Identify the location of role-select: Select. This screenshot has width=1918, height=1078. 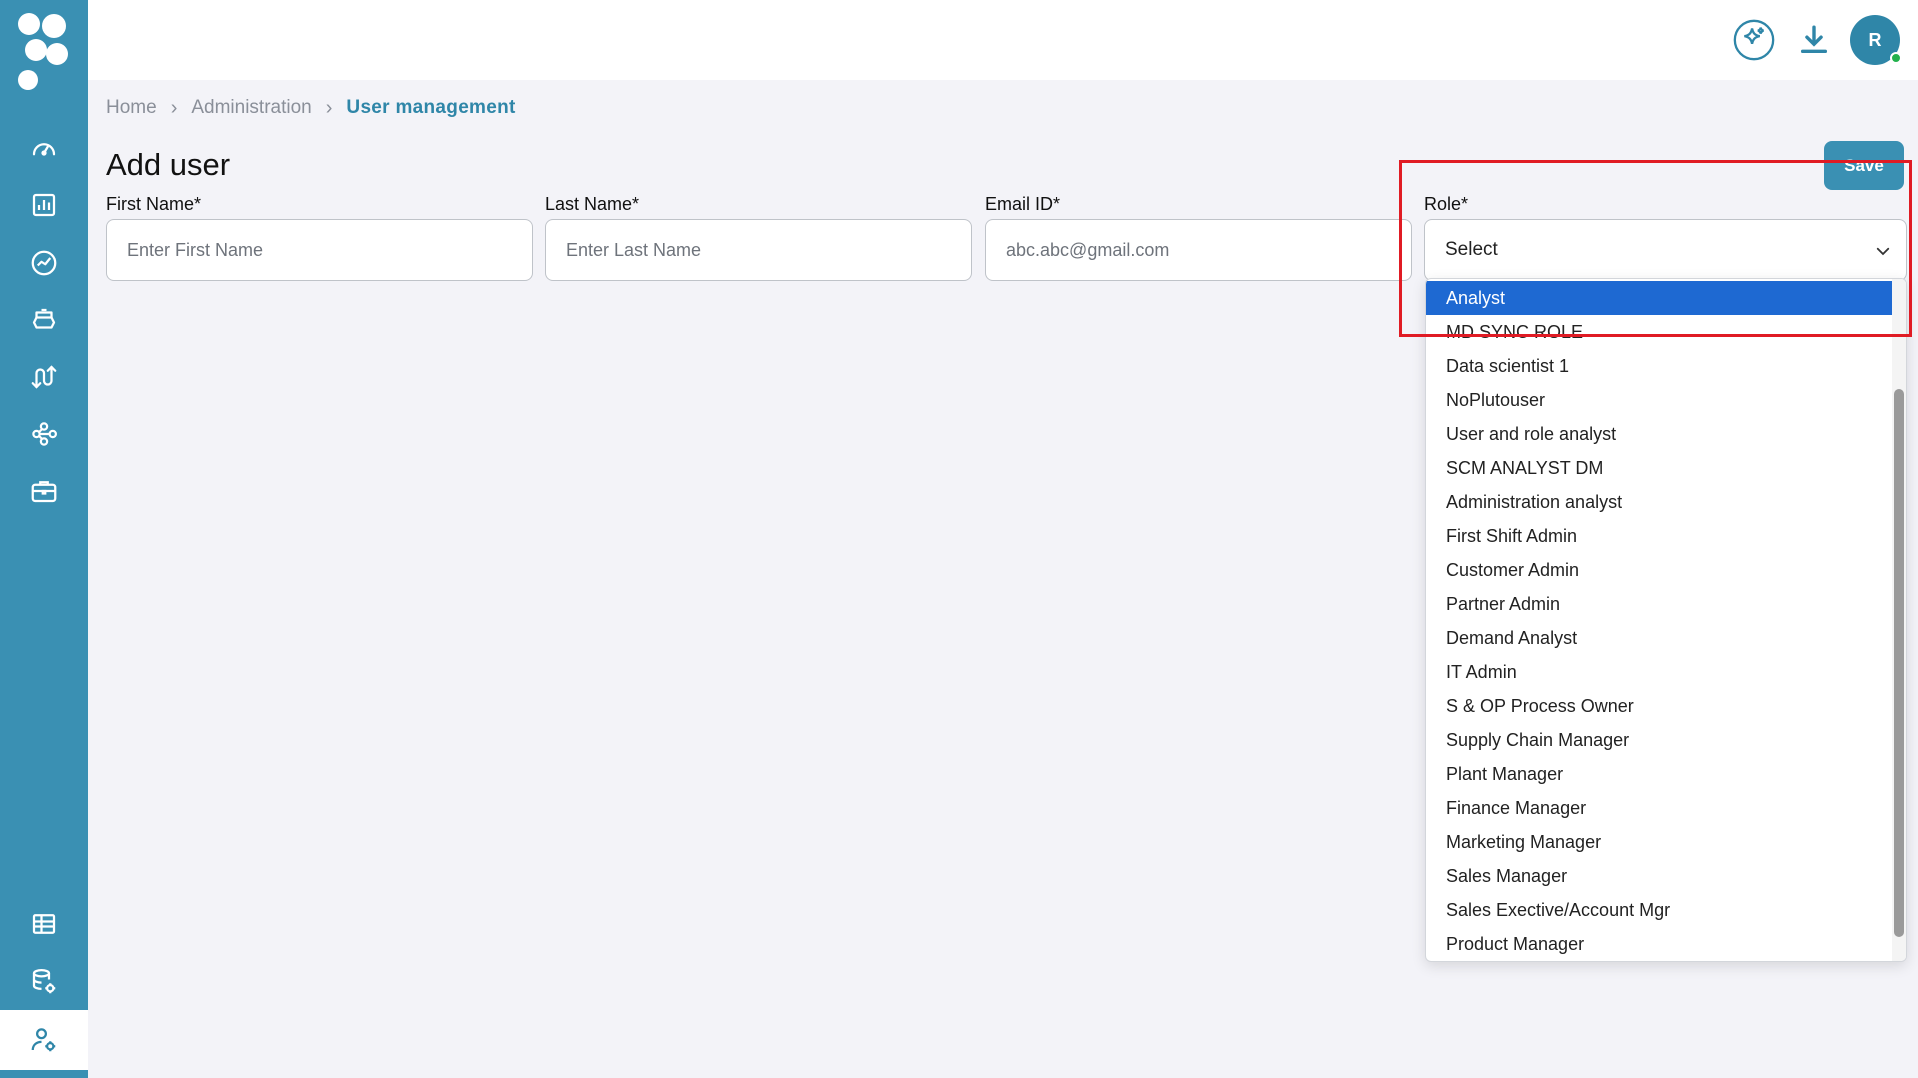
(1665, 250).